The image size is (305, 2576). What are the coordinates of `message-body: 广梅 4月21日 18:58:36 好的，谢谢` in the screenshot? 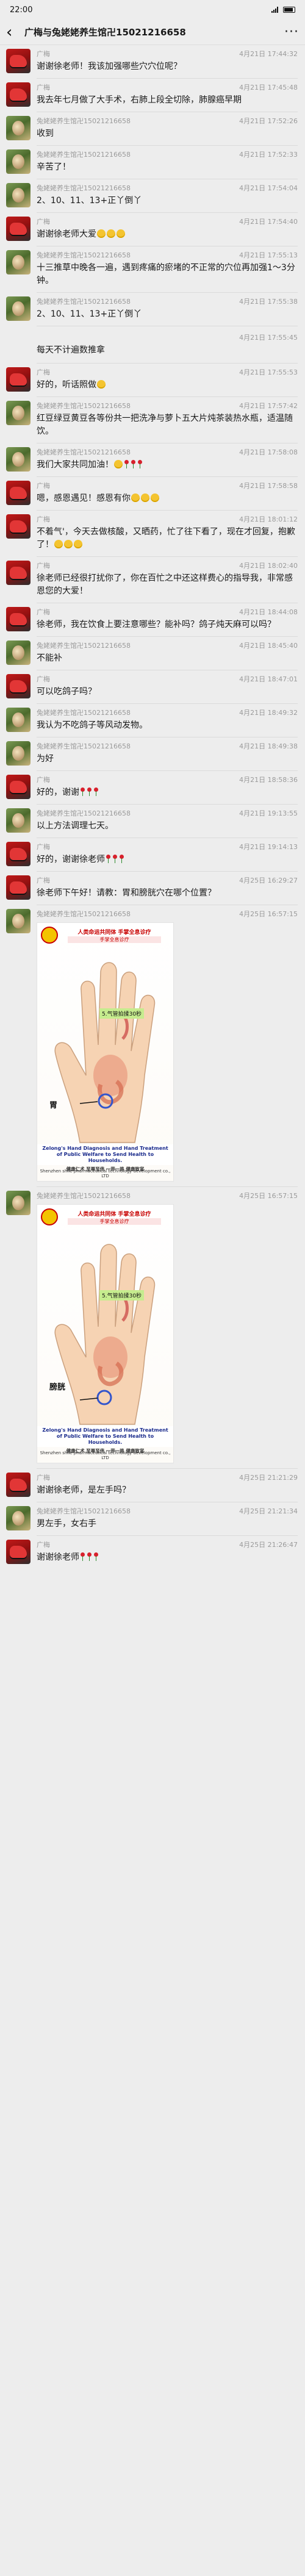 It's located at (167, 787).